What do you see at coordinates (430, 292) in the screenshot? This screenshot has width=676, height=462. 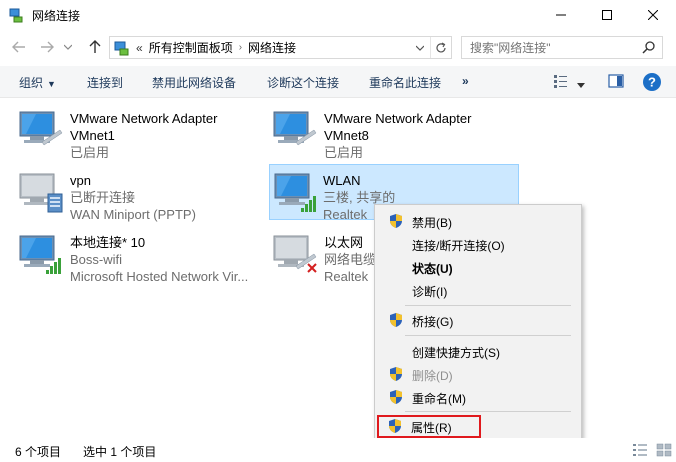 I see `menu-item-label: 诊断(I)` at bounding box center [430, 292].